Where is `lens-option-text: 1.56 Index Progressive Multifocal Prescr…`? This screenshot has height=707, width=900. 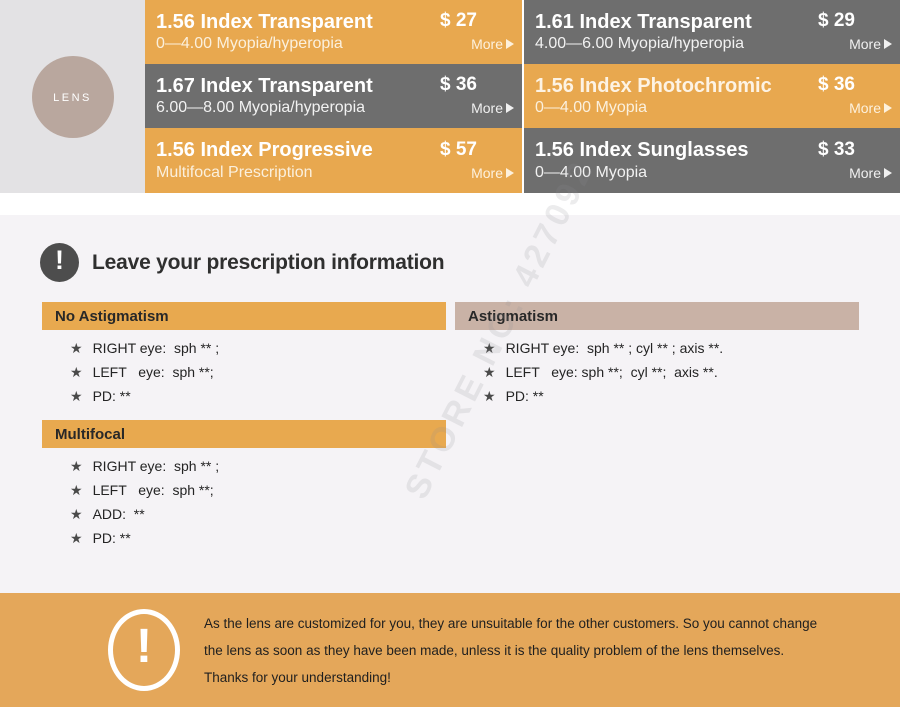
lens-option-text: 1.56 Index Progressive Multifocal Prescr… is located at coordinates (290, 160).